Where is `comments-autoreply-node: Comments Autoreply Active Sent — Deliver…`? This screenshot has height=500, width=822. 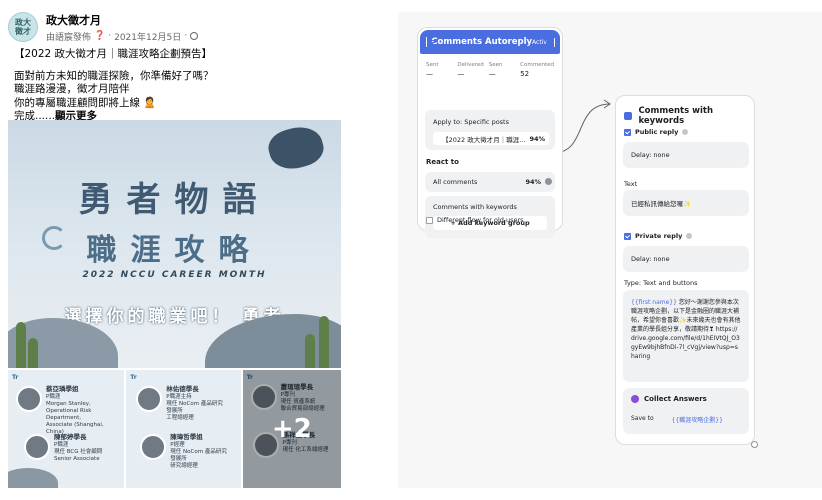 comments-autoreply-node: Comments Autoreply Active Sent — Deliver… is located at coordinates (490, 132).